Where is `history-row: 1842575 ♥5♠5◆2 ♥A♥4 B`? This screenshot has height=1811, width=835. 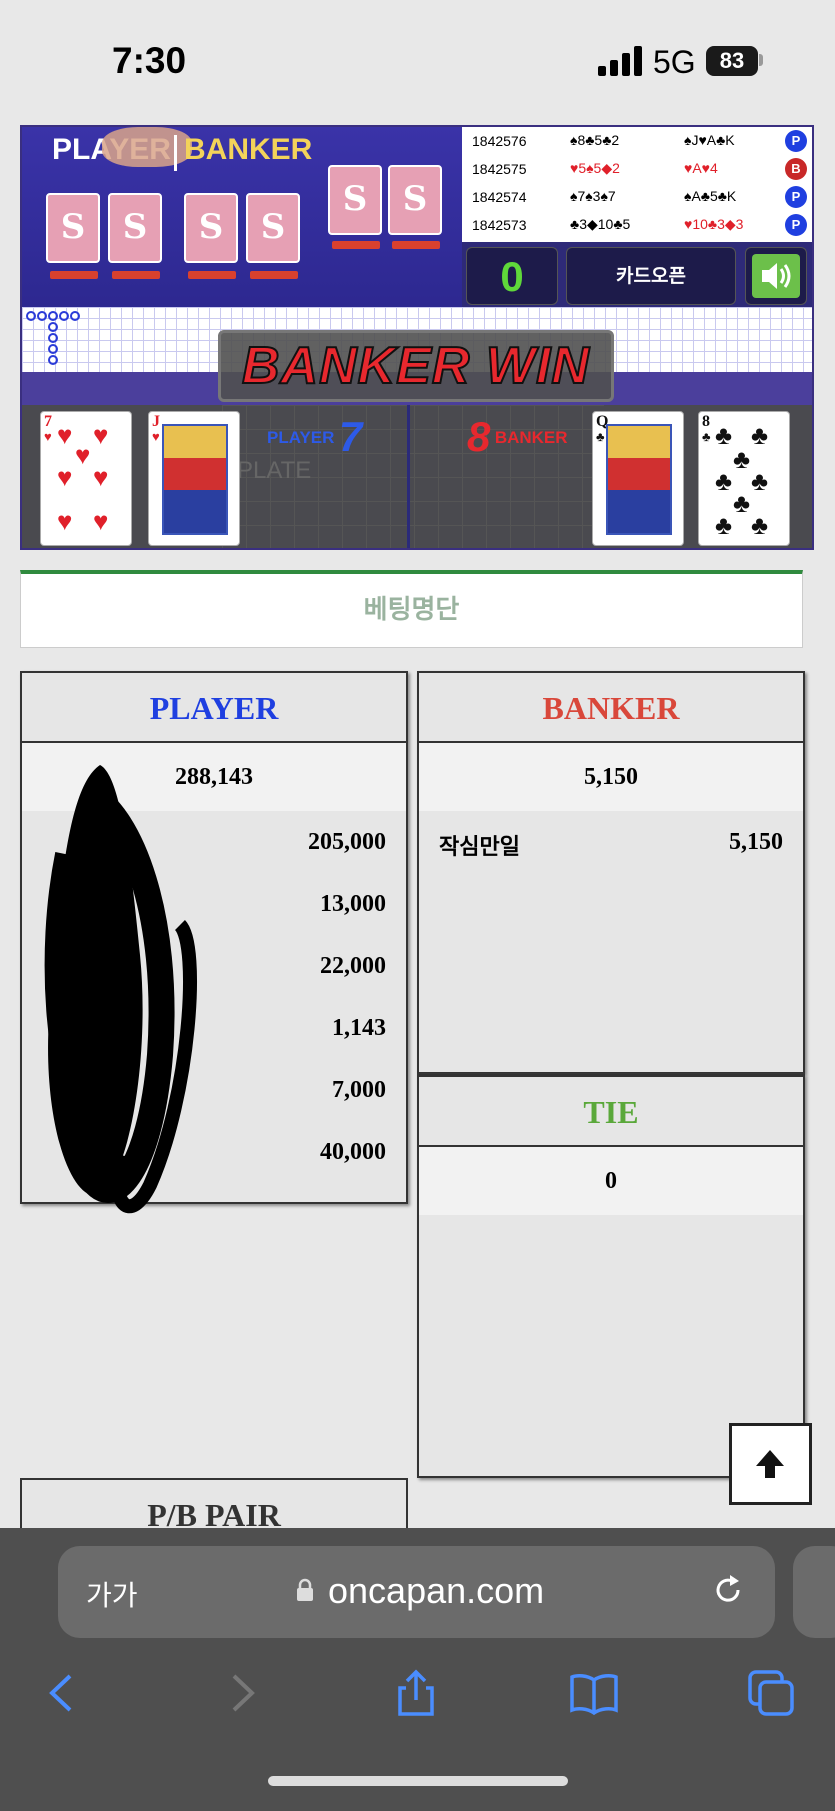 history-row: 1842575 ♥5♠5◆2 ♥A♥4 B is located at coordinates (637, 169).